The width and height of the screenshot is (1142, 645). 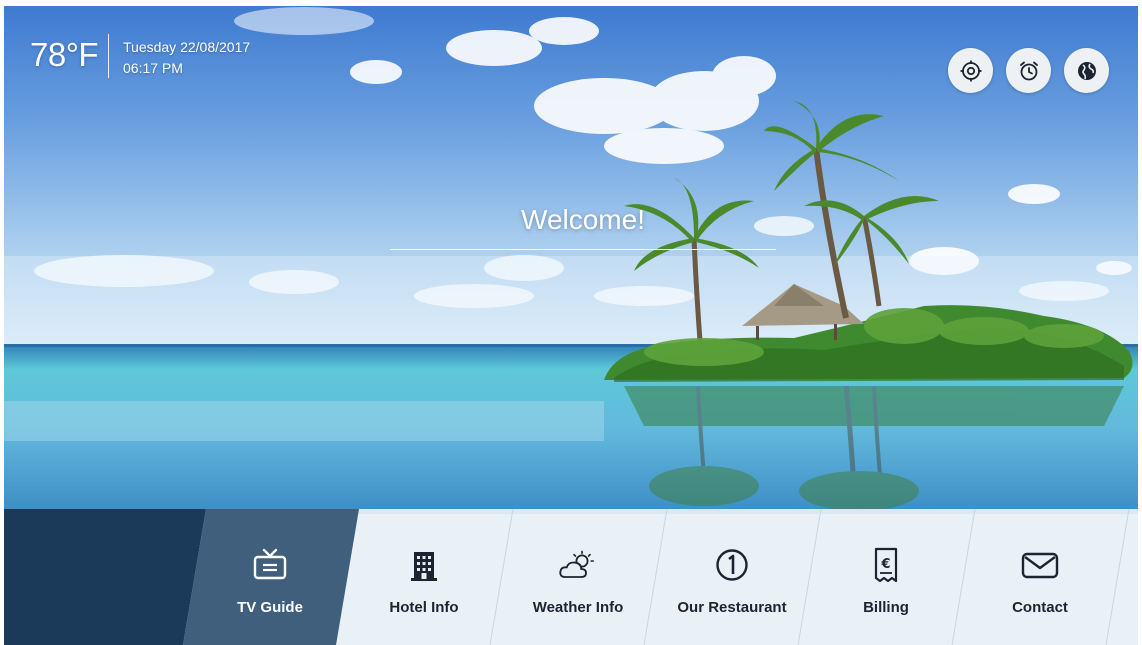 I want to click on menu-item-label: Hotel Info, so click(x=424, y=607).